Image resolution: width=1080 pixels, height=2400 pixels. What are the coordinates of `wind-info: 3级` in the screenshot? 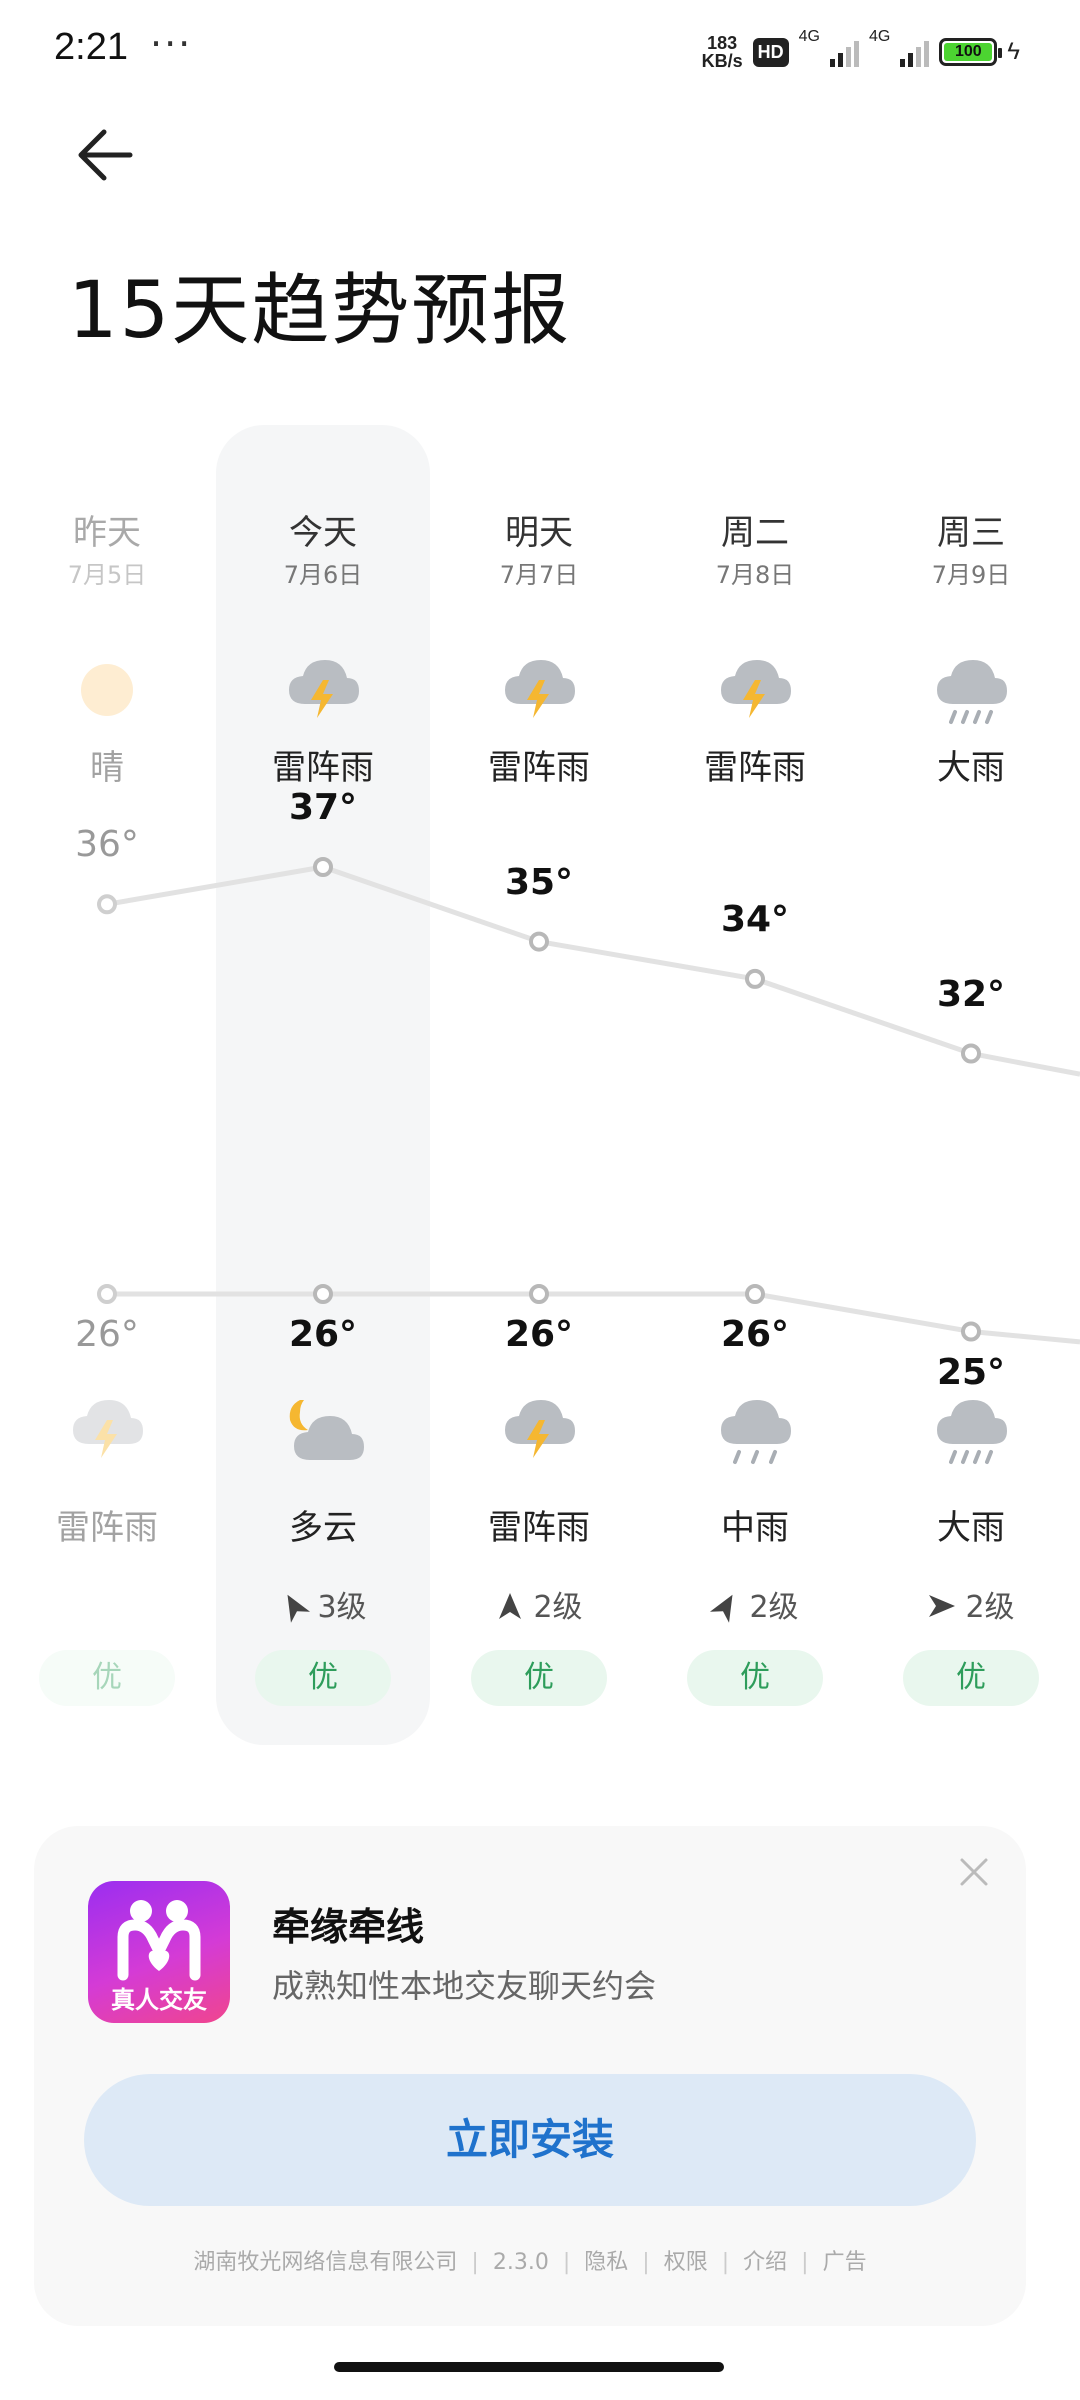 It's located at (323, 1604).